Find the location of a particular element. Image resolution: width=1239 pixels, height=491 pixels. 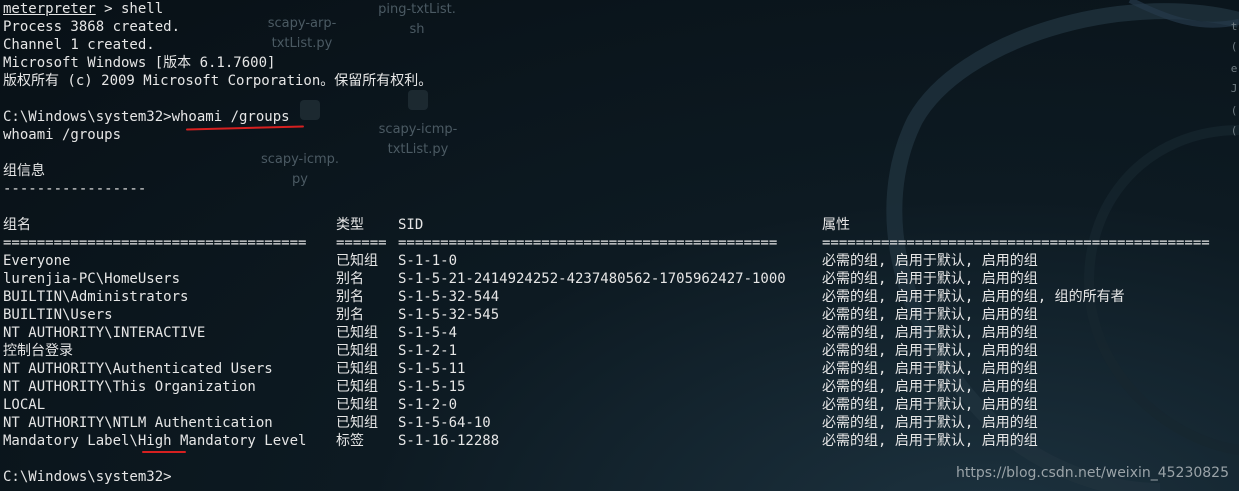

output-line: Channel 1 created. is located at coordinates (79, 45).